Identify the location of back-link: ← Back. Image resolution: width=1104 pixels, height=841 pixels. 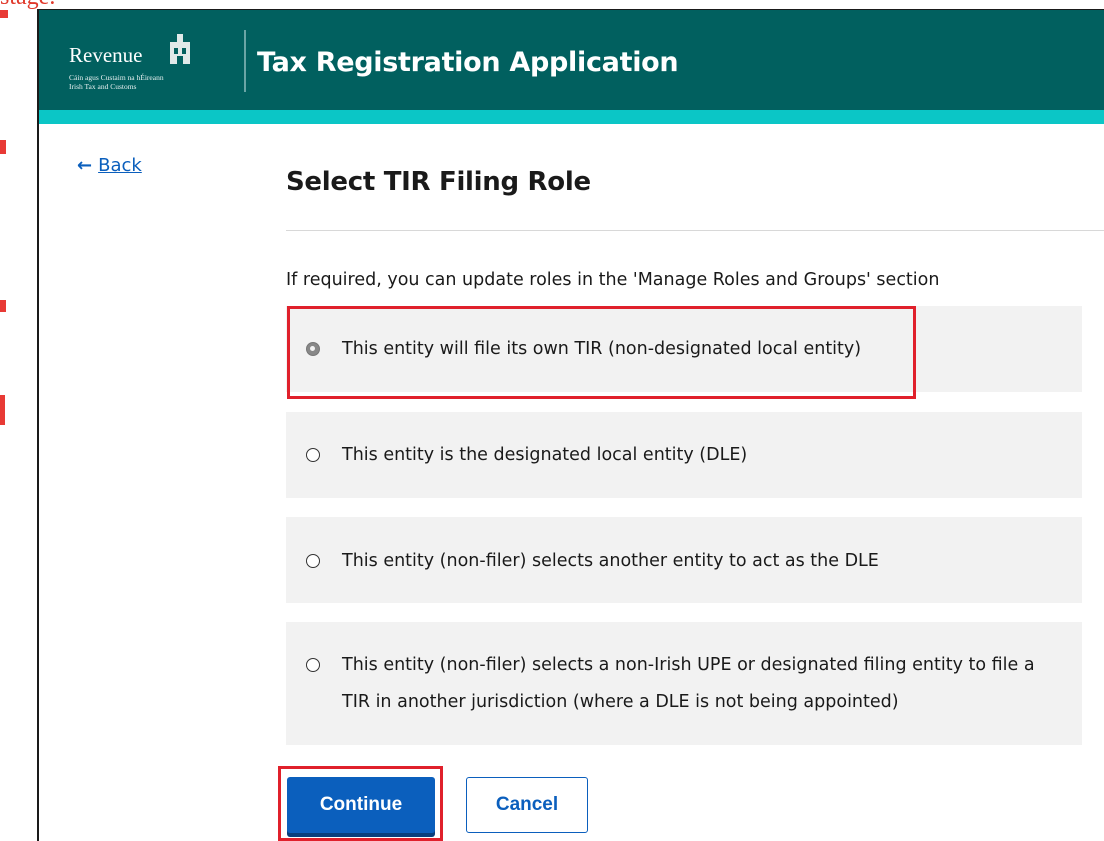
(109, 166).